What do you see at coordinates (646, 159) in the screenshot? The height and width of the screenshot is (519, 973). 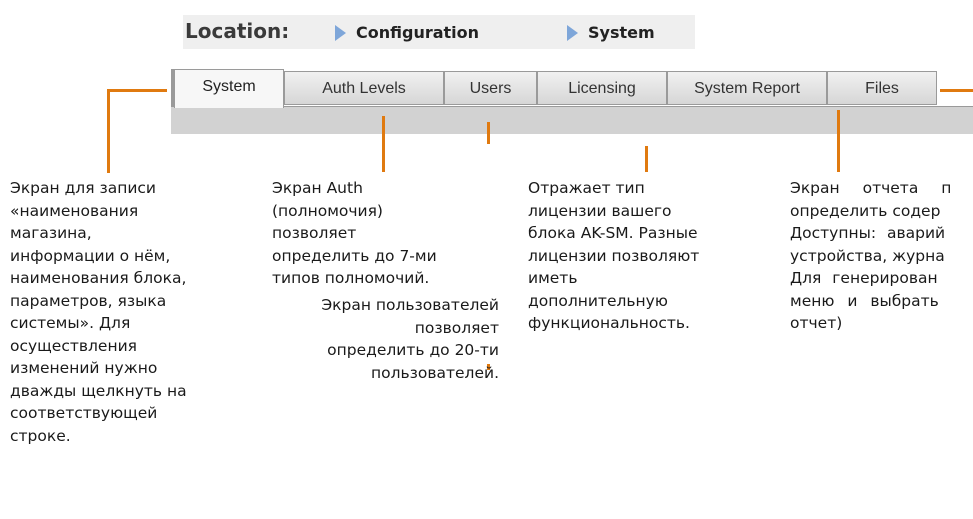 I see `leader-licensing` at bounding box center [646, 159].